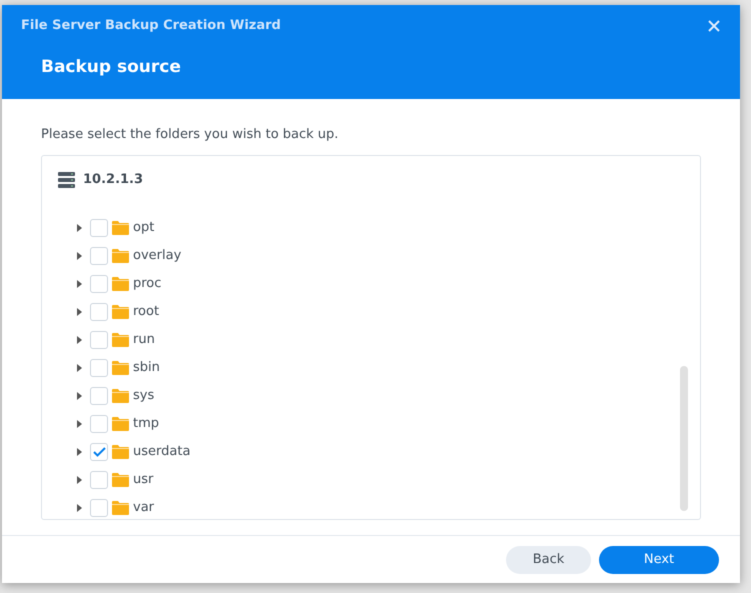 The height and width of the screenshot is (593, 751). What do you see at coordinates (146, 424) in the screenshot?
I see `folder-name: tmp` at bounding box center [146, 424].